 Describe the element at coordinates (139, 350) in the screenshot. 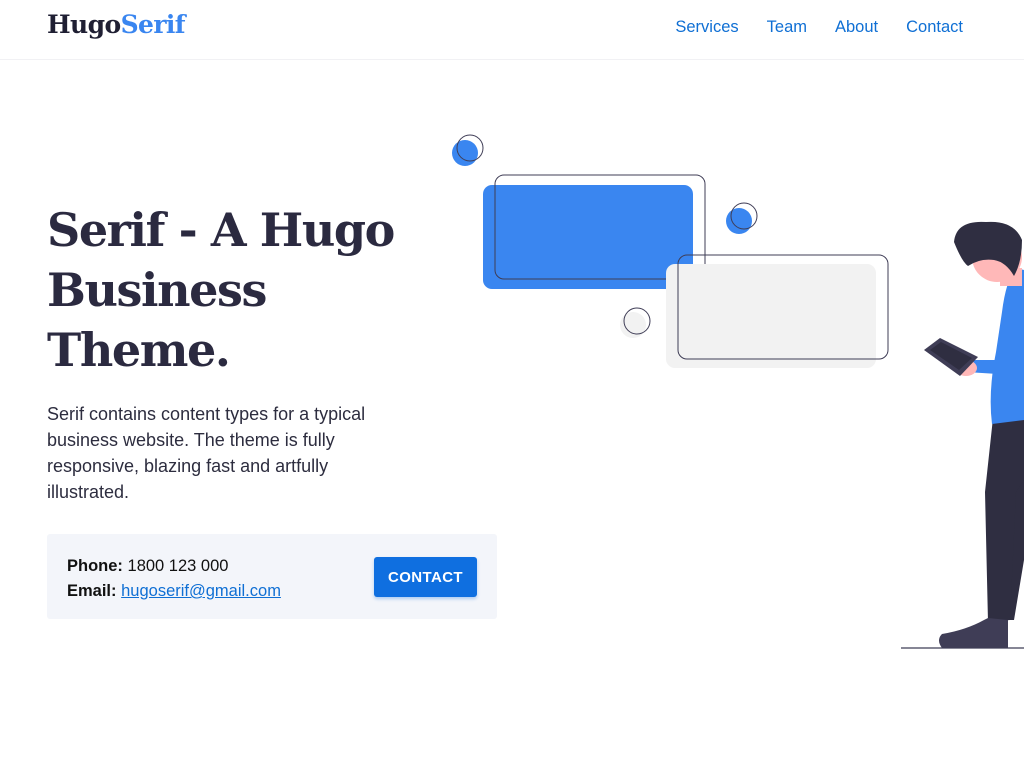

I see `hero-title-line-3: Theme.` at that location.